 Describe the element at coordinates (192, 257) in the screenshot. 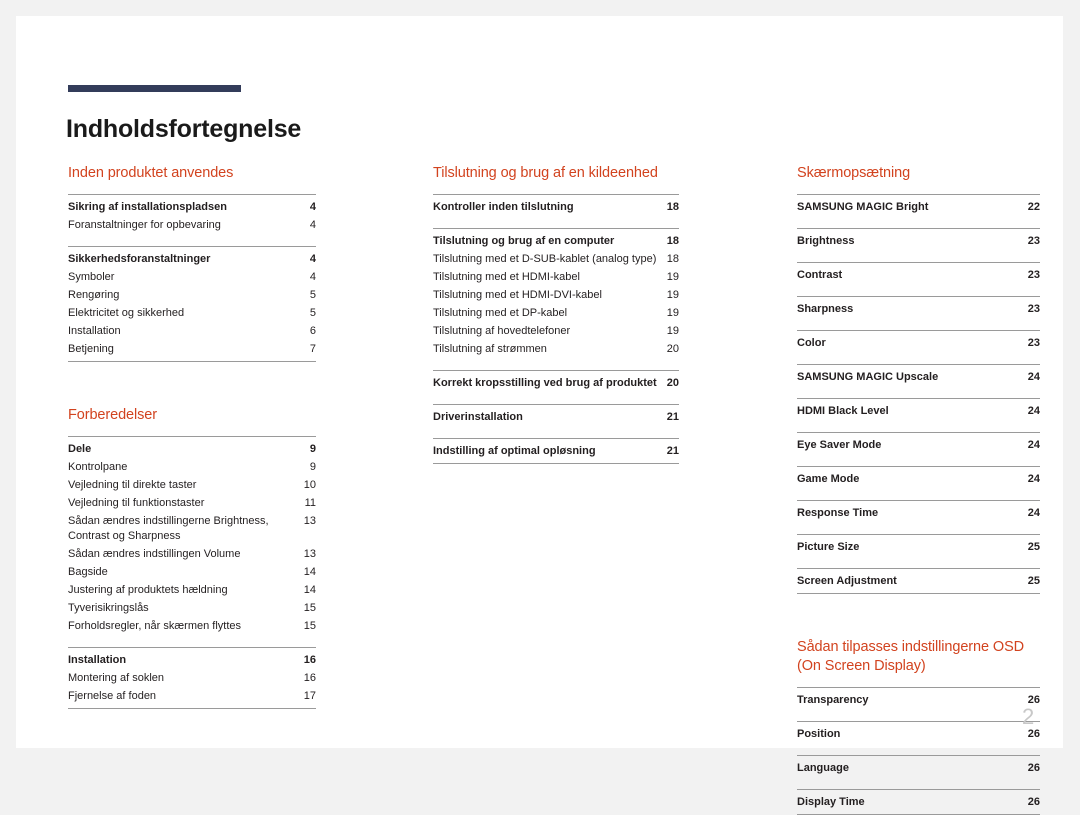

I see `toc-entry-sikkerhedsforanstaltninger: Sikkerhedsforanstaltninger 4` at that location.